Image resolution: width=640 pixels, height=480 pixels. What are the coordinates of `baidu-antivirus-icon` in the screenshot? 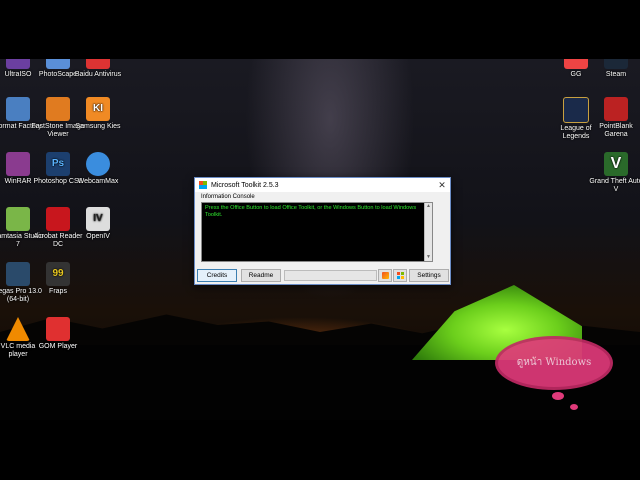 It's located at (98, 64).